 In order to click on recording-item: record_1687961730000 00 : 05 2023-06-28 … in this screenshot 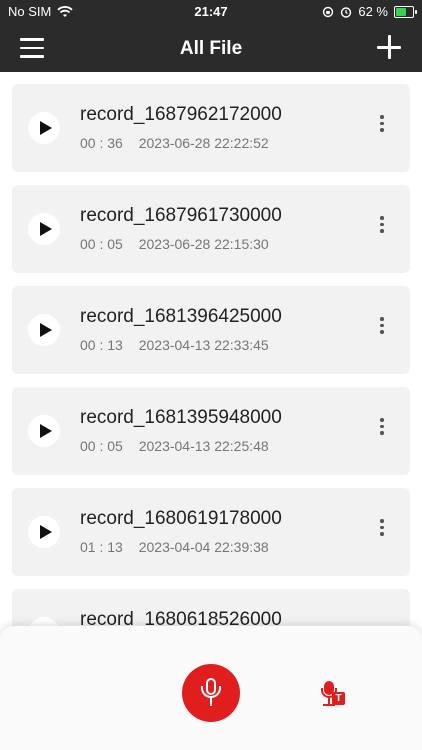, I will do `click(211, 229)`.